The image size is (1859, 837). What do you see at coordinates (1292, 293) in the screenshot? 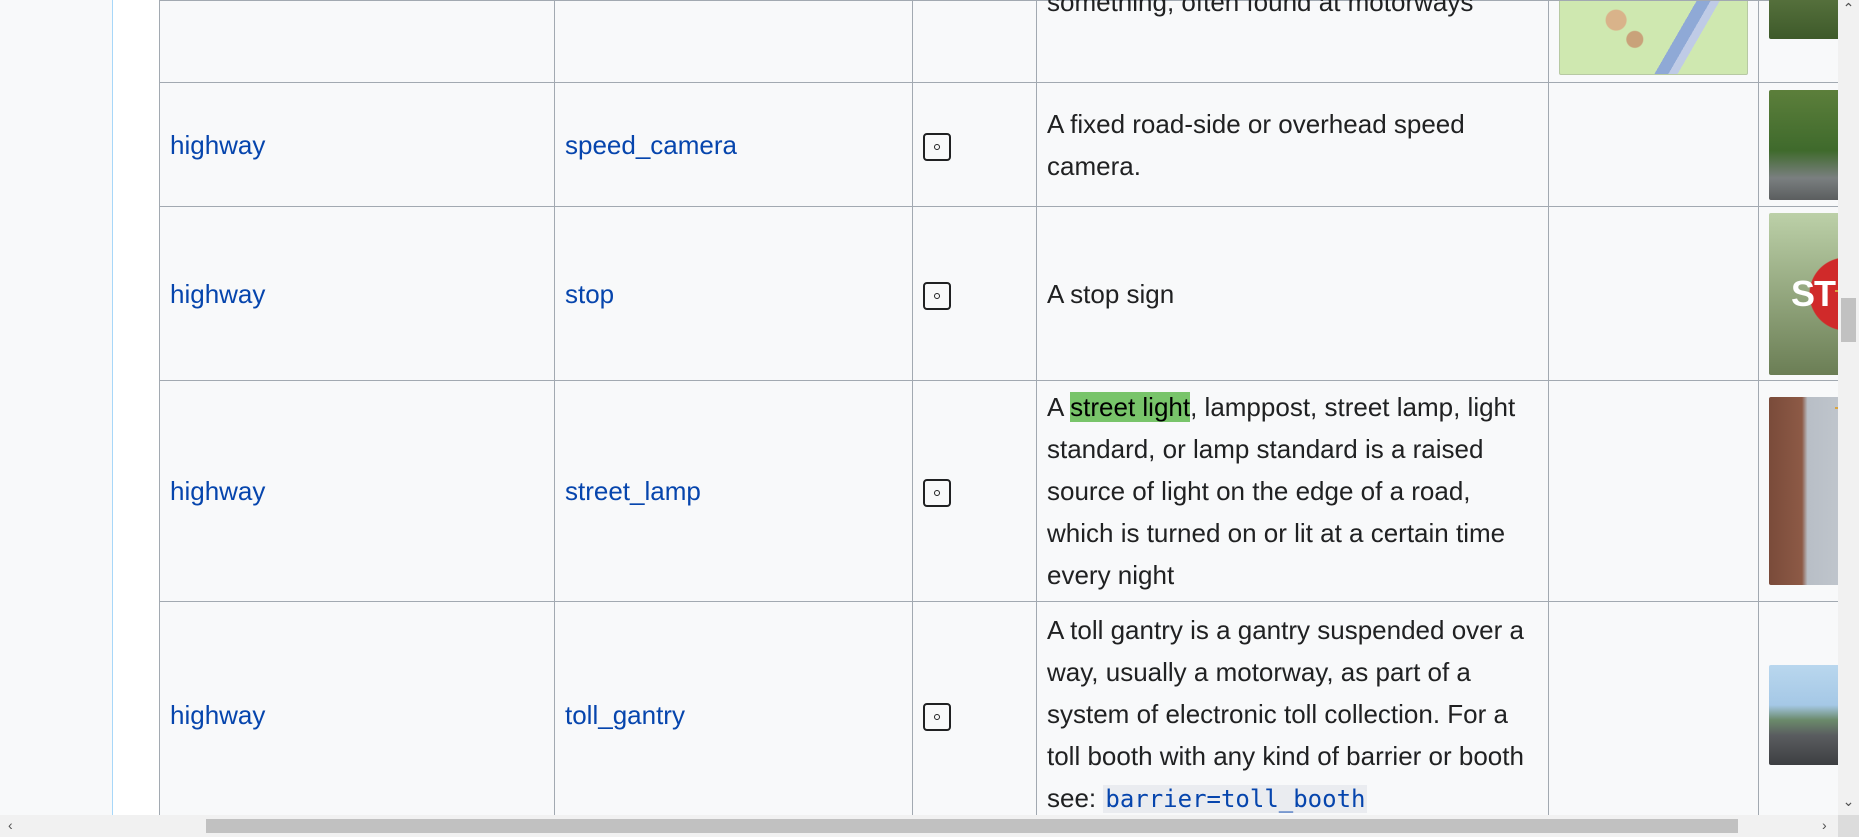
I see `description-cell: A stop sign` at bounding box center [1292, 293].